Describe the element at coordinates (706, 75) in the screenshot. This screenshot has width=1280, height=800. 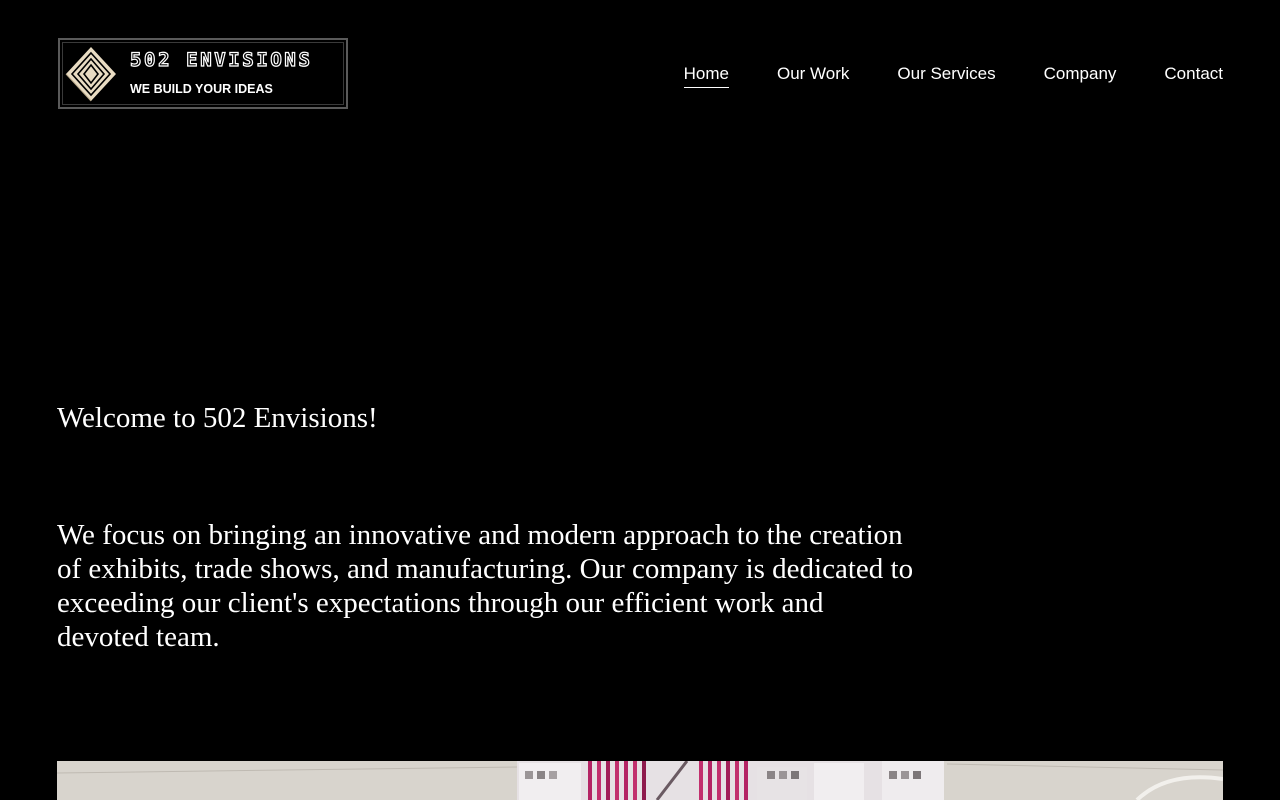
I see `nav-home: Home` at that location.